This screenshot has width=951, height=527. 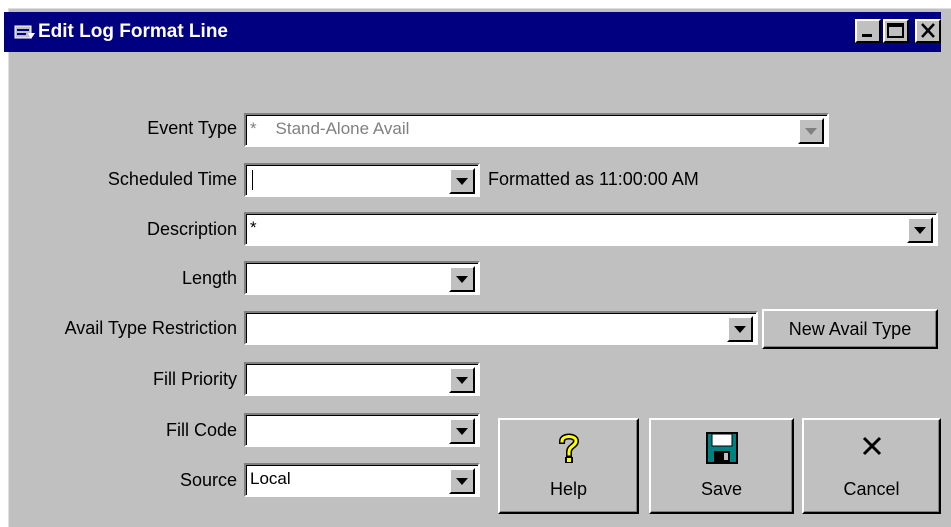 I want to click on app-icon, so click(x=25, y=32).